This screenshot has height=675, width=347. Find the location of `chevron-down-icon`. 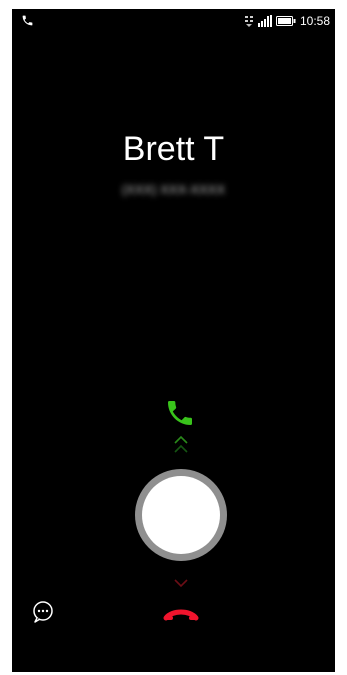

chevron-down-icon is located at coordinates (181, 583).